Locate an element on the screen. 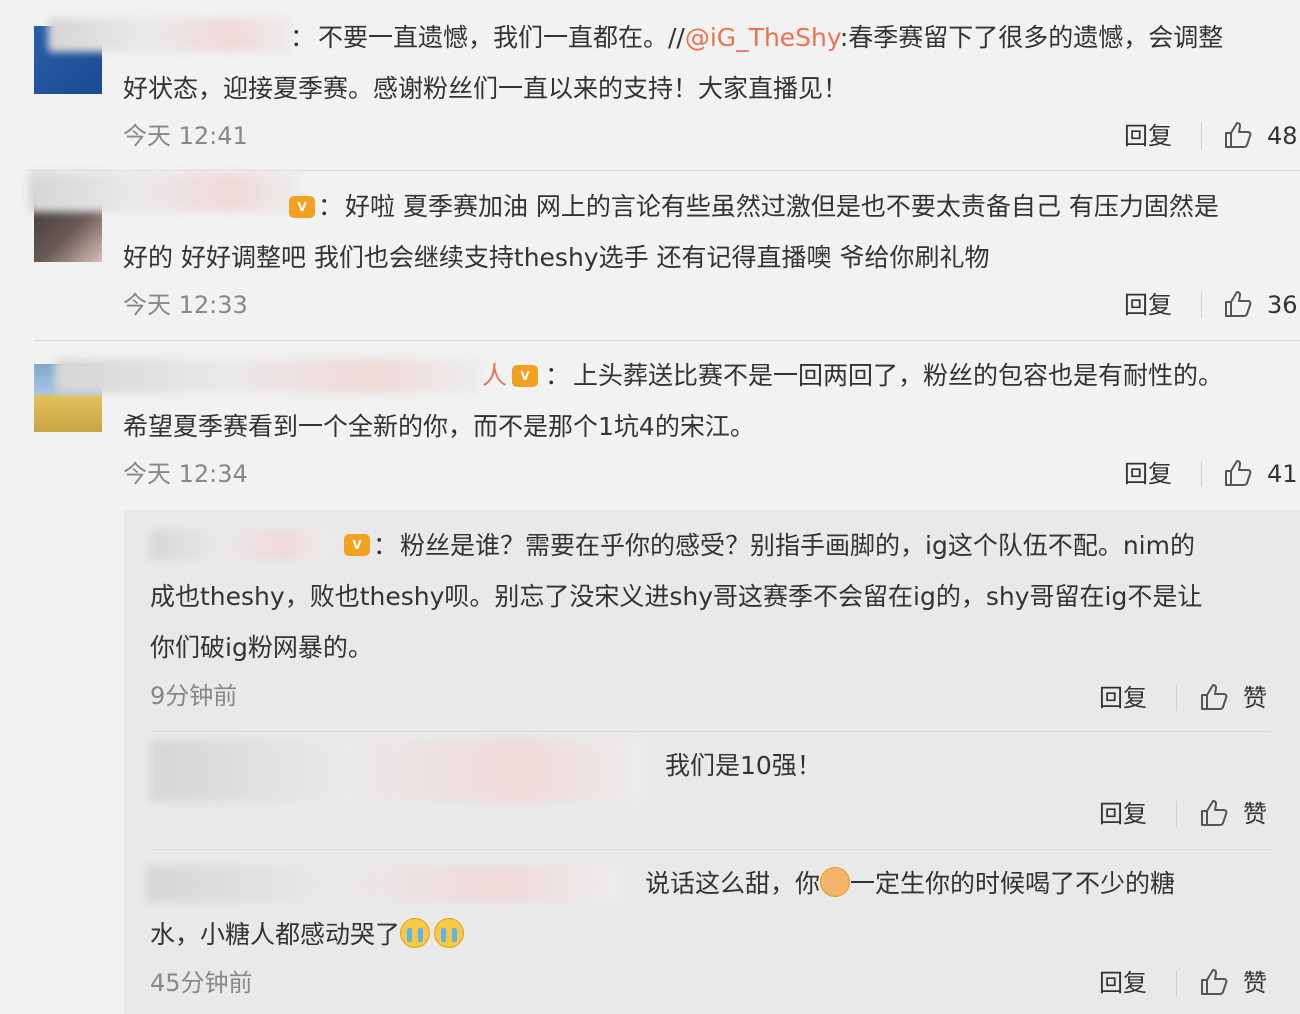  subcomment-text: 我们是10强！ is located at coordinates (743, 765).